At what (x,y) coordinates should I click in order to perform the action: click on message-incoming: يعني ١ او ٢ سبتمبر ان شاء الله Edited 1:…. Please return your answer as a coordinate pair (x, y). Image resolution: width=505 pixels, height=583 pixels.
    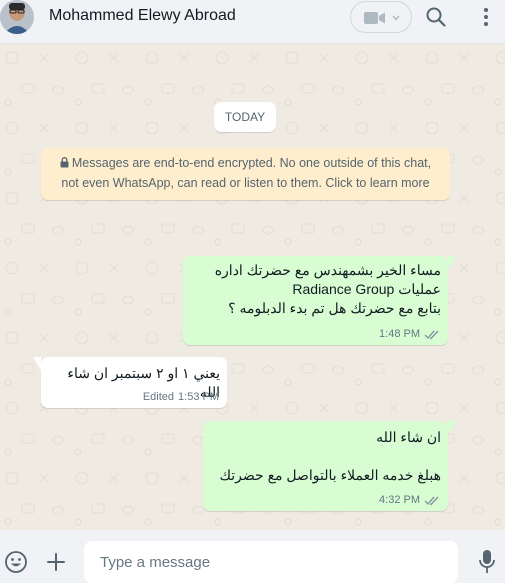
    Looking at the image, I should click on (130, 382).